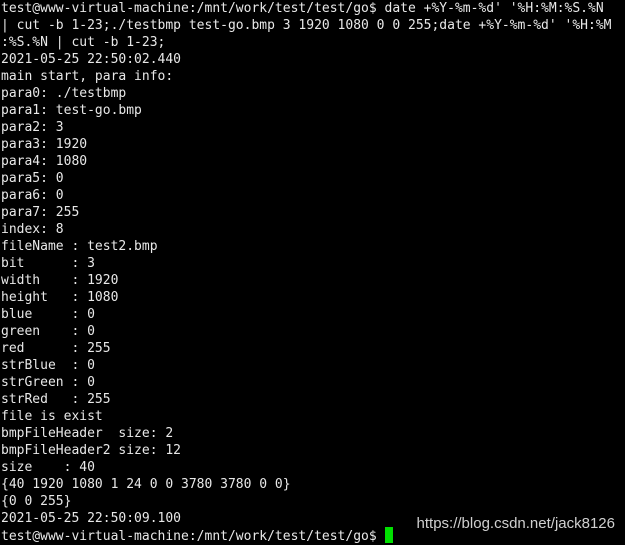 Image resolution: width=625 pixels, height=545 pixels. I want to click on terminal-line: strBlue : 0, so click(48, 365).